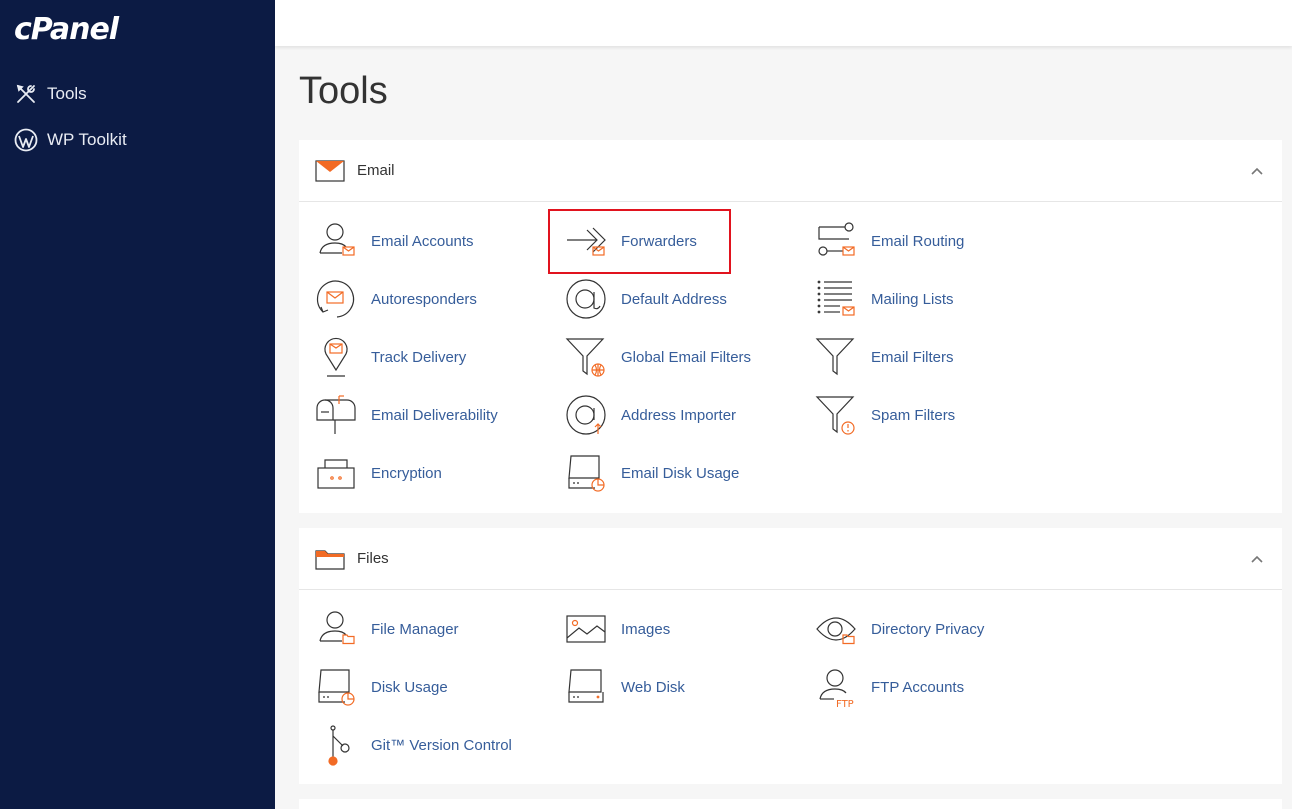  Describe the element at coordinates (914, 357) in the screenshot. I see `tool-email-filters: Email Filters` at that location.